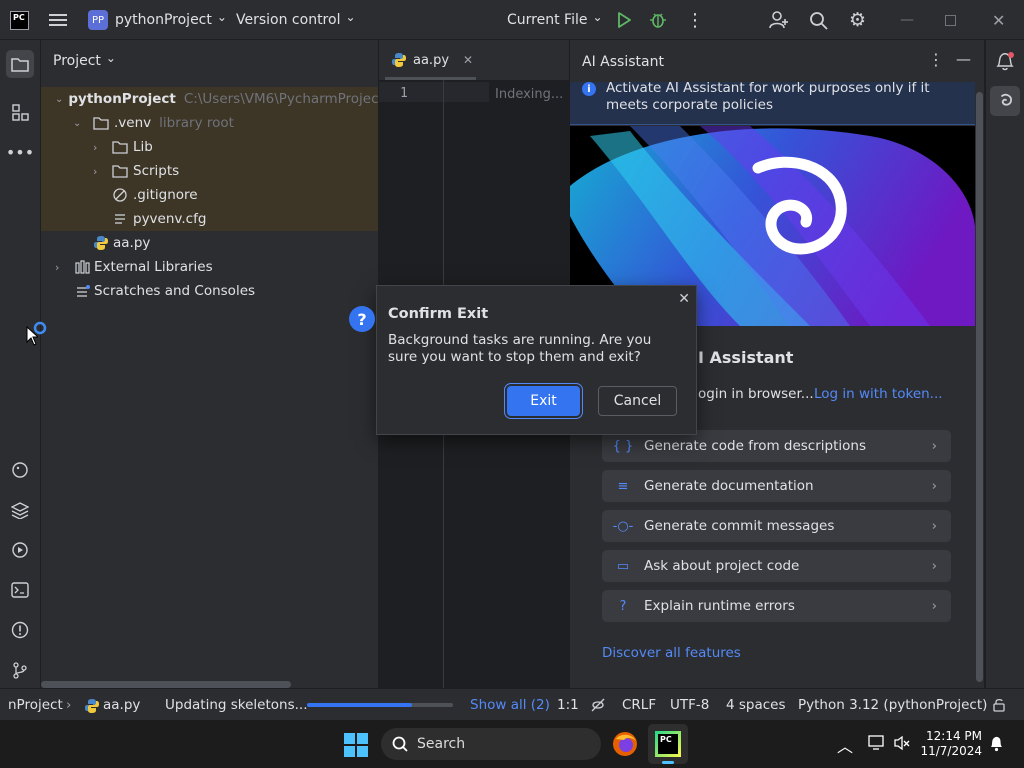 This screenshot has width=1024, height=768. I want to click on tree-item-pyvenv-cfg: pyvenv.cfg, so click(209, 219).